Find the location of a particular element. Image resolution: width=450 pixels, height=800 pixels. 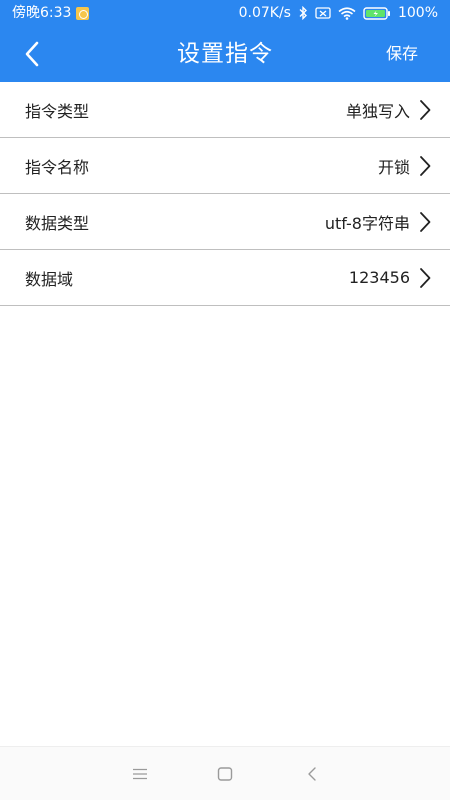

menu-button is located at coordinates (140, 774).